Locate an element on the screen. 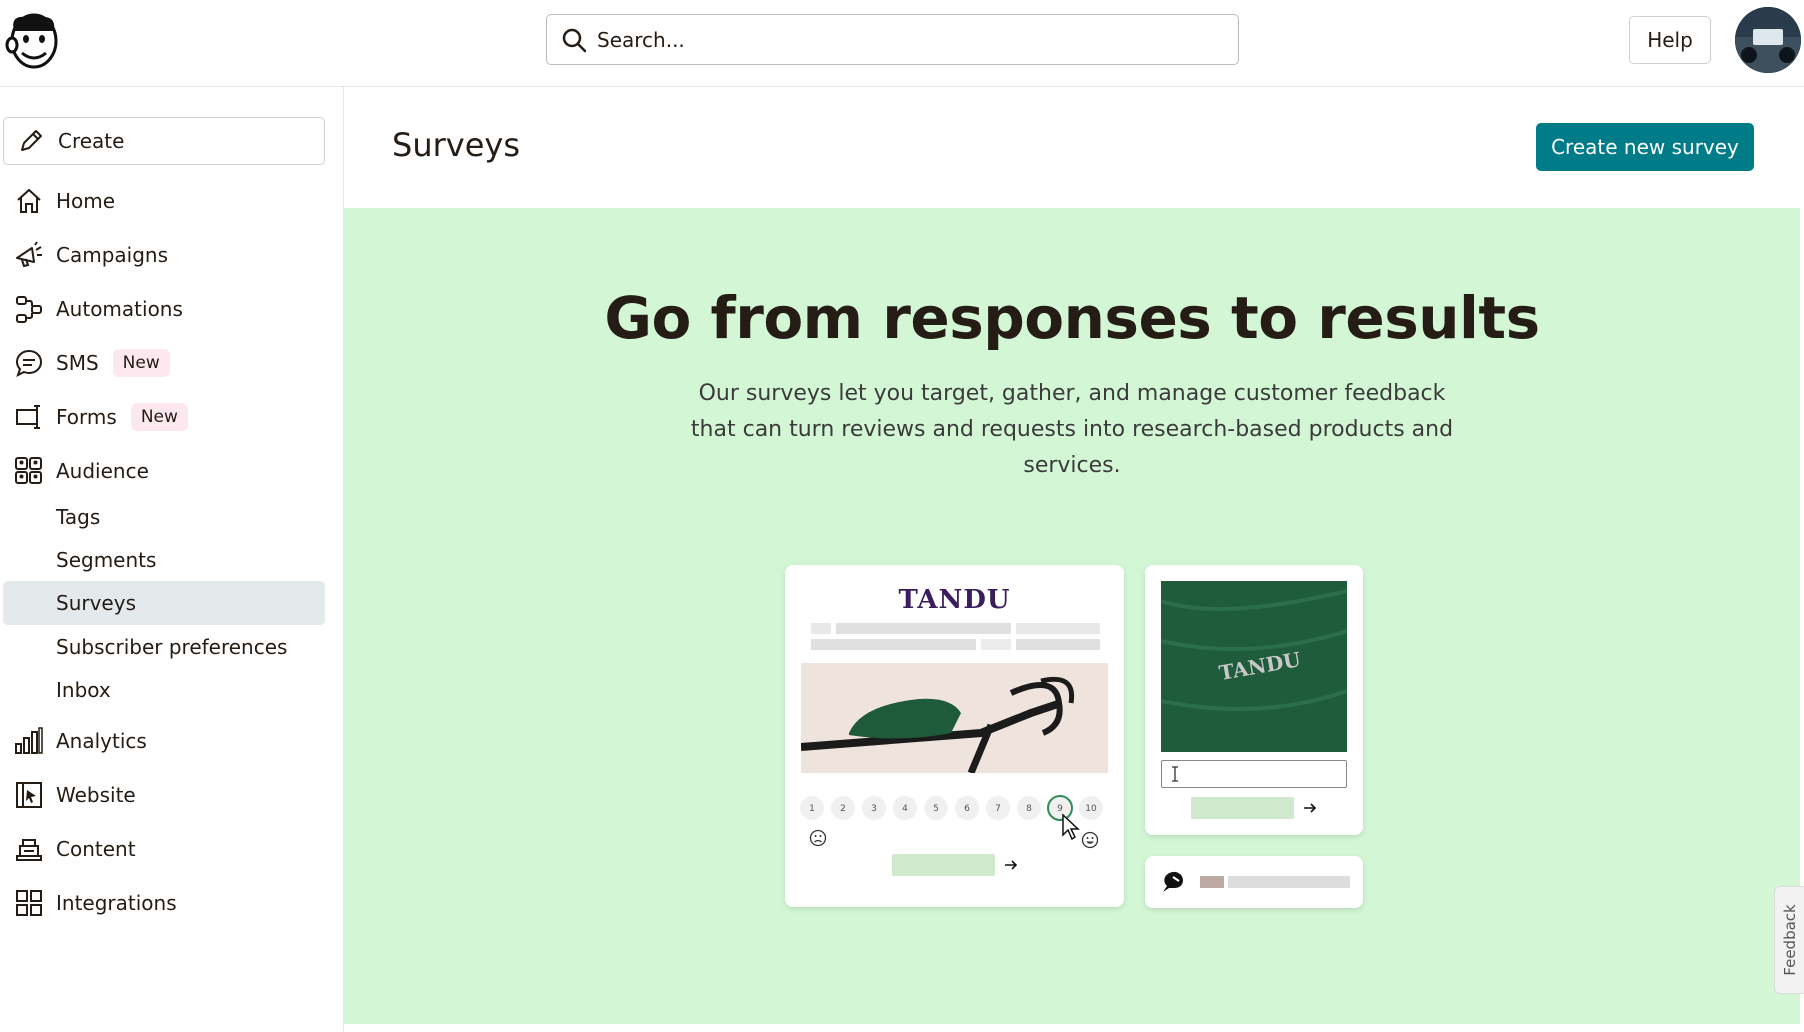 This screenshot has height=1032, width=1804. sidebar-item-automations: Automations is located at coordinates (98, 309).